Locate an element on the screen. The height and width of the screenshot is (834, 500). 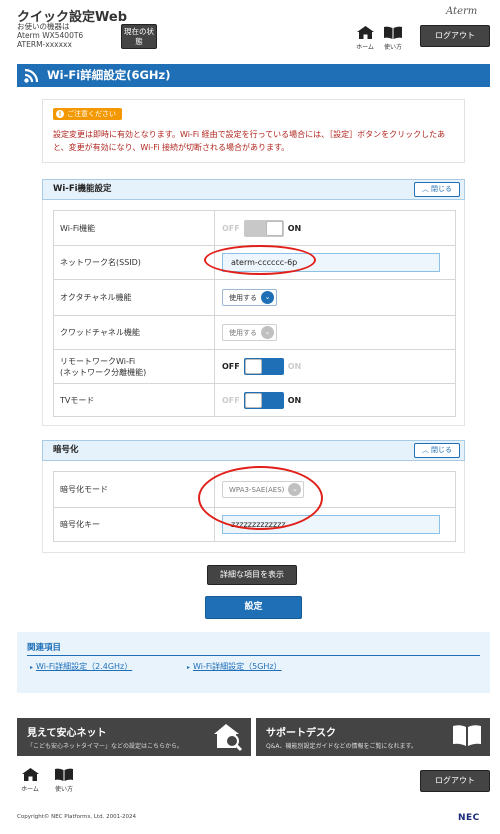
annotation-circle-encryption is located at coordinates (260, 498).